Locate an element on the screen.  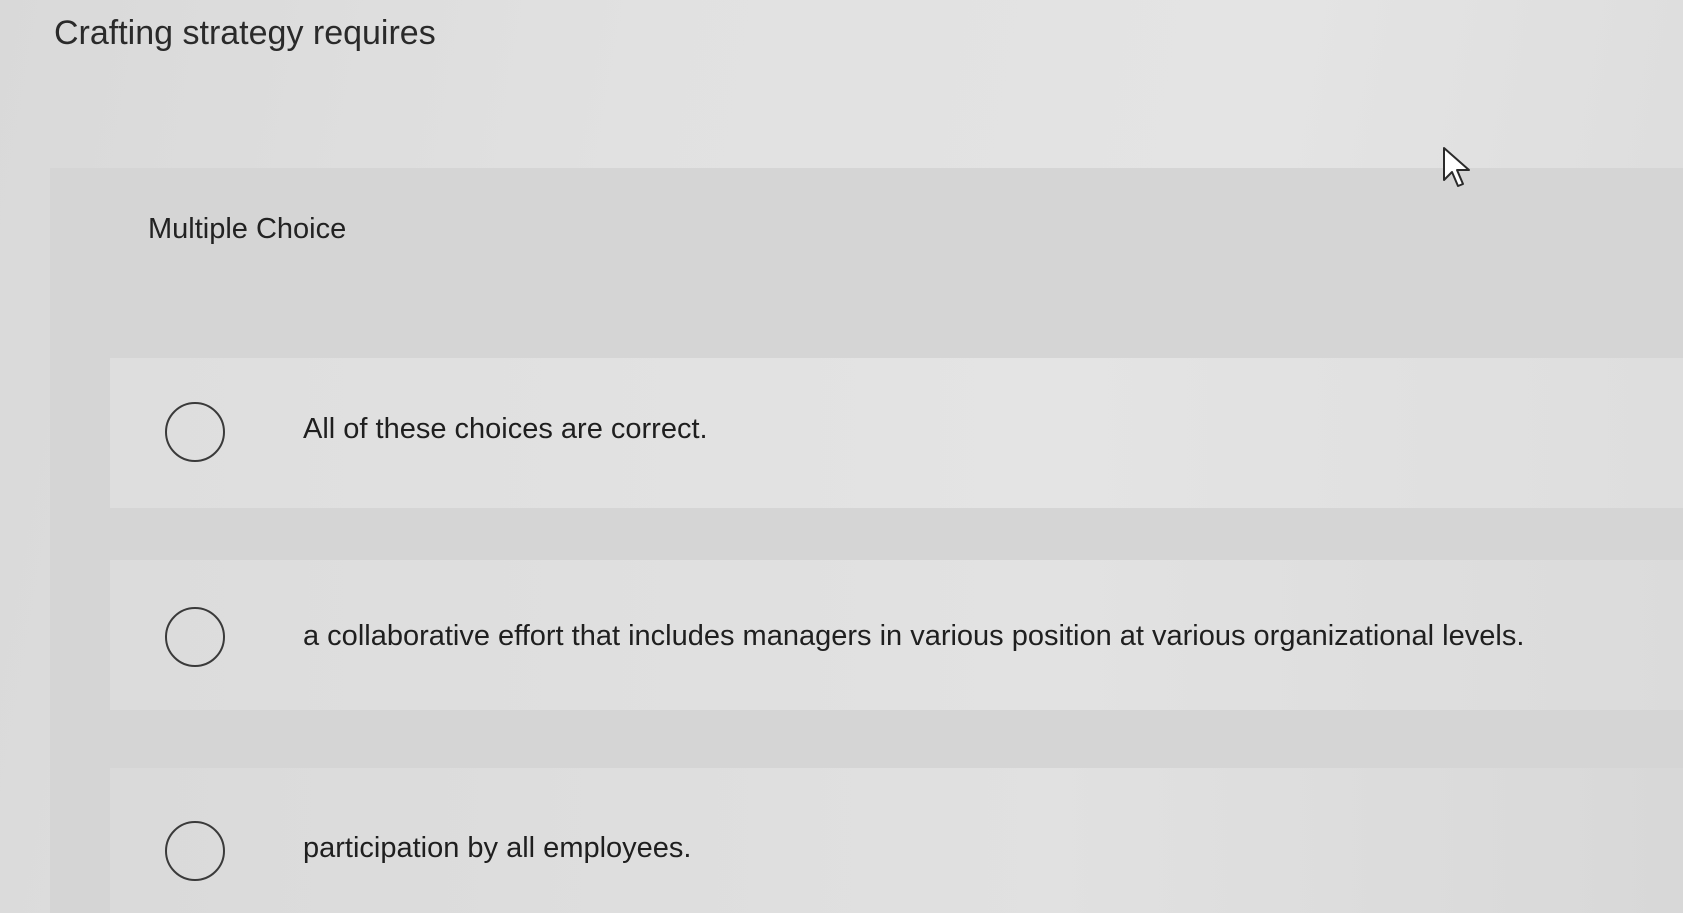
question-type-label: Multiple Choice is located at coordinates (247, 229).